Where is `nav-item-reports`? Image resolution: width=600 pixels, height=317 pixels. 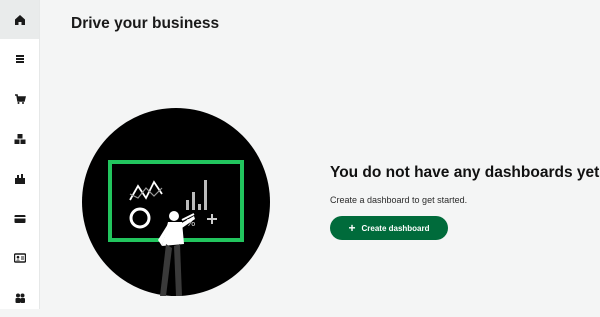
nav-item-reports is located at coordinates (19, 178).